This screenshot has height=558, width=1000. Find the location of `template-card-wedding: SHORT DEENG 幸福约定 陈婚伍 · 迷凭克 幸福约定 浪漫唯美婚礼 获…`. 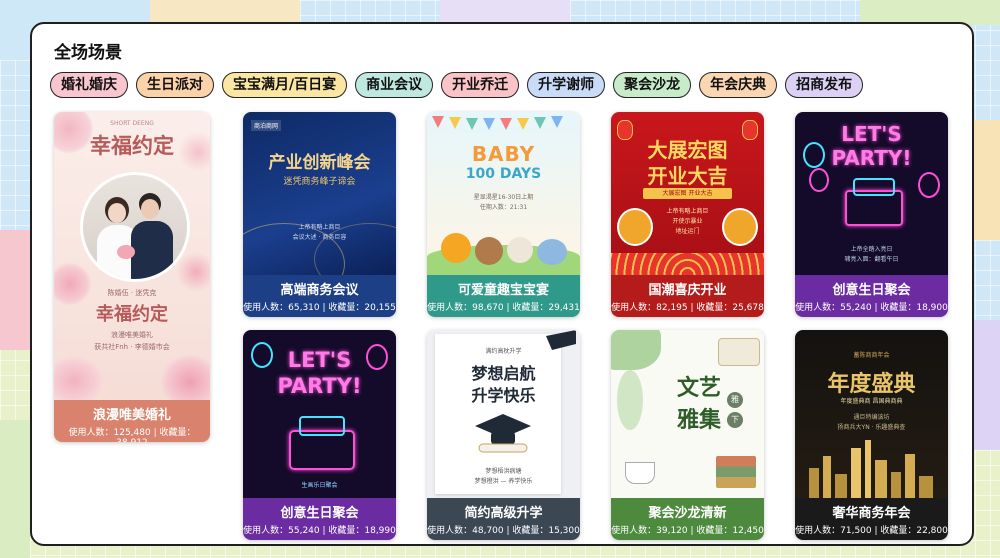

template-card-wedding: SHORT DEENG 幸福约定 陈婚伍 · 迷凭克 幸福约定 浪漫唯美婚礼 获… is located at coordinates (132, 277).